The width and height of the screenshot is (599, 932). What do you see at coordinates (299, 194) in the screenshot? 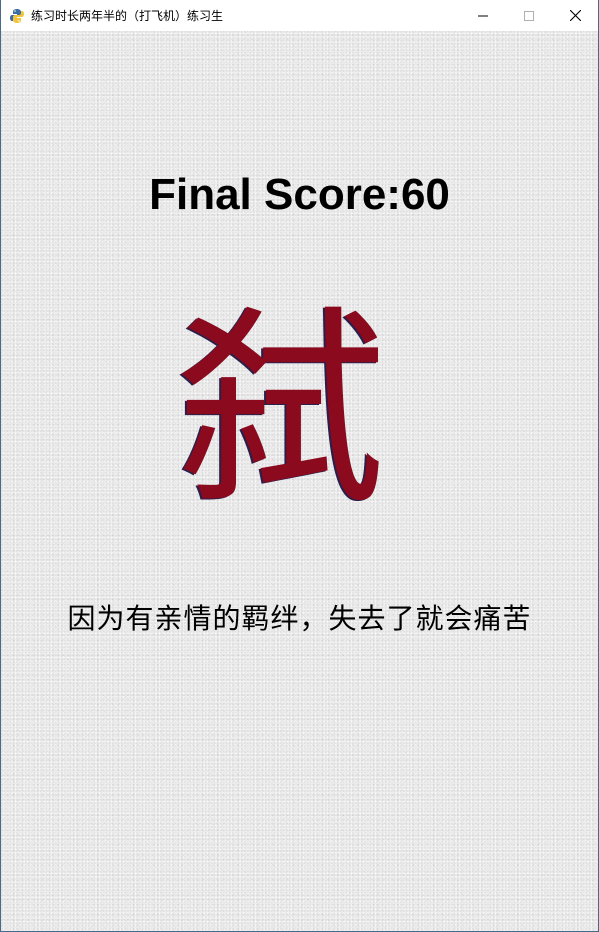
I see `final-score-text: Final Score:60` at bounding box center [299, 194].